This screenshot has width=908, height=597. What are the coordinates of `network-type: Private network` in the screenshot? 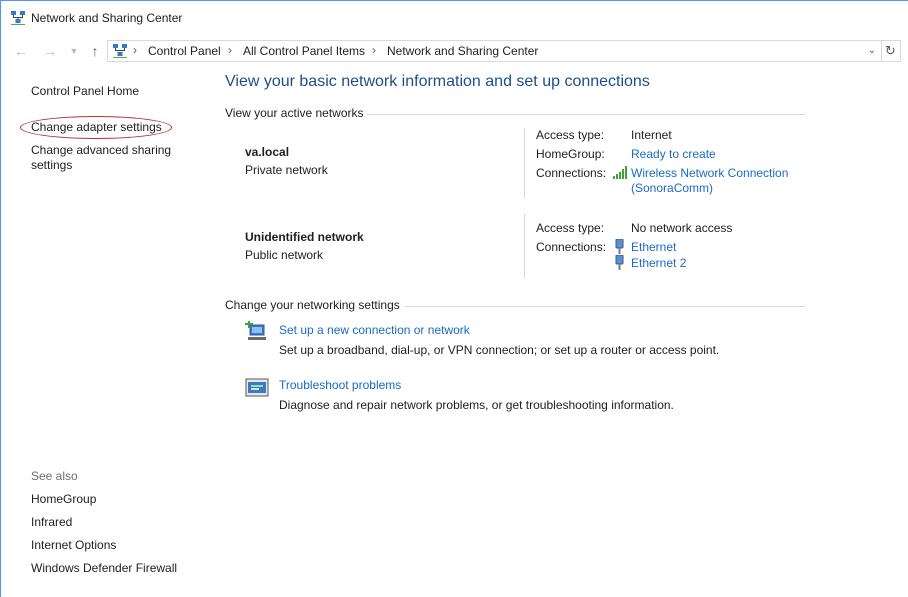 It's located at (286, 170).